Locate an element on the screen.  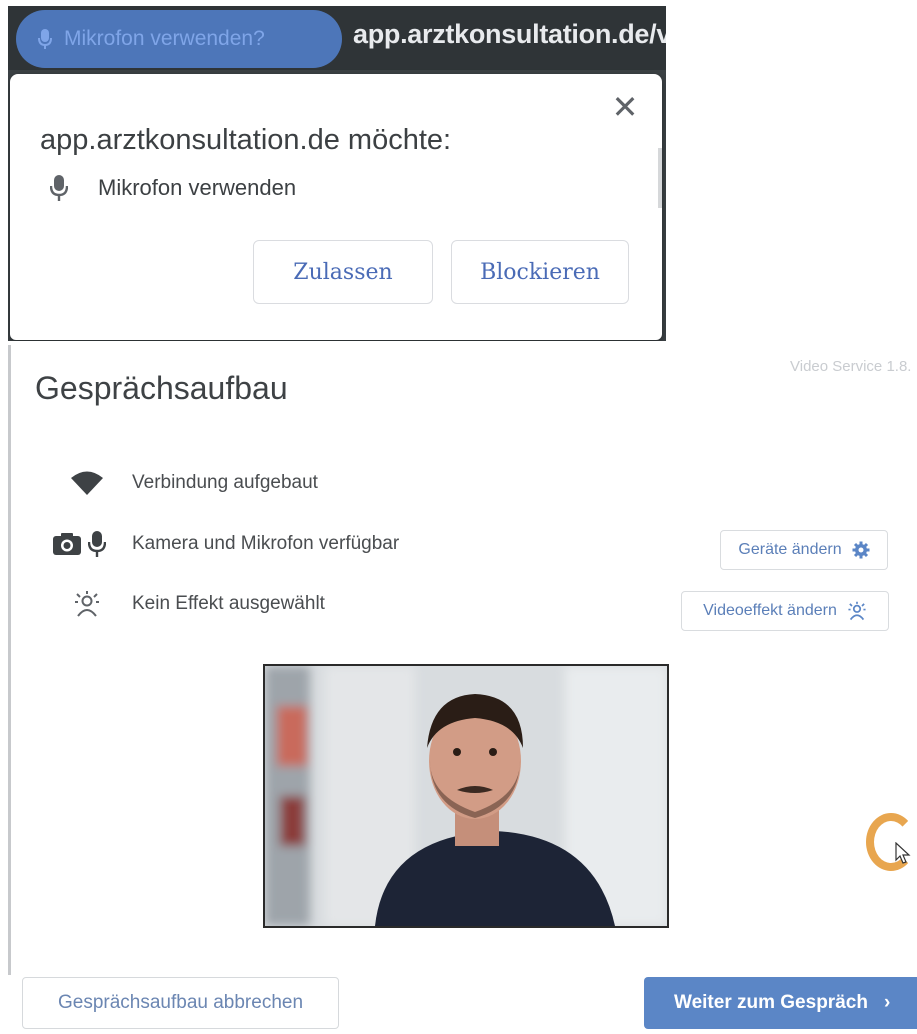
cursor-icon is located at coordinates (903, 853).